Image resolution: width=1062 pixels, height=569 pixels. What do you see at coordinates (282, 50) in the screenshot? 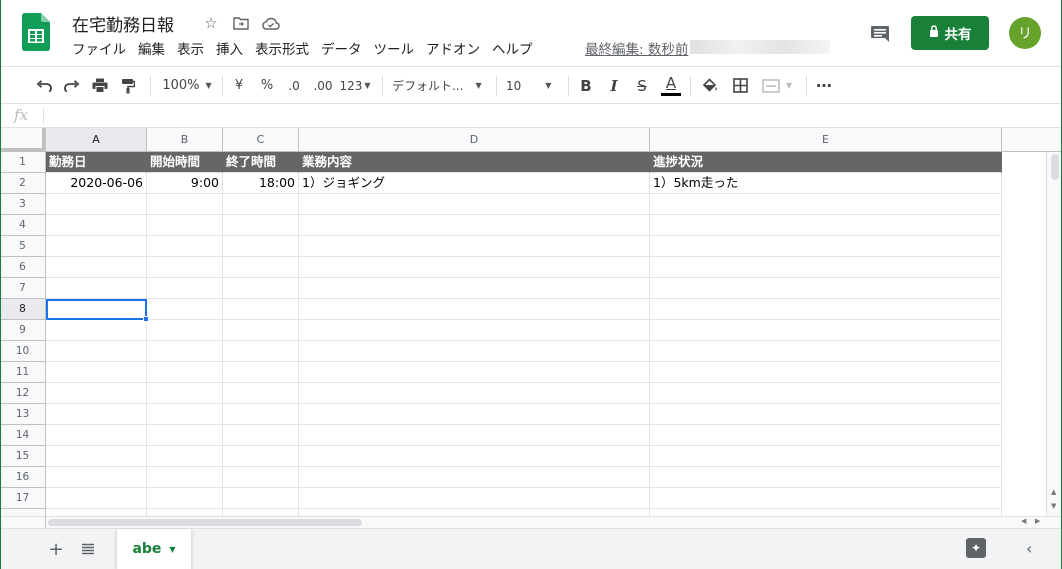
I see `menu-format: 表示形式` at bounding box center [282, 50].